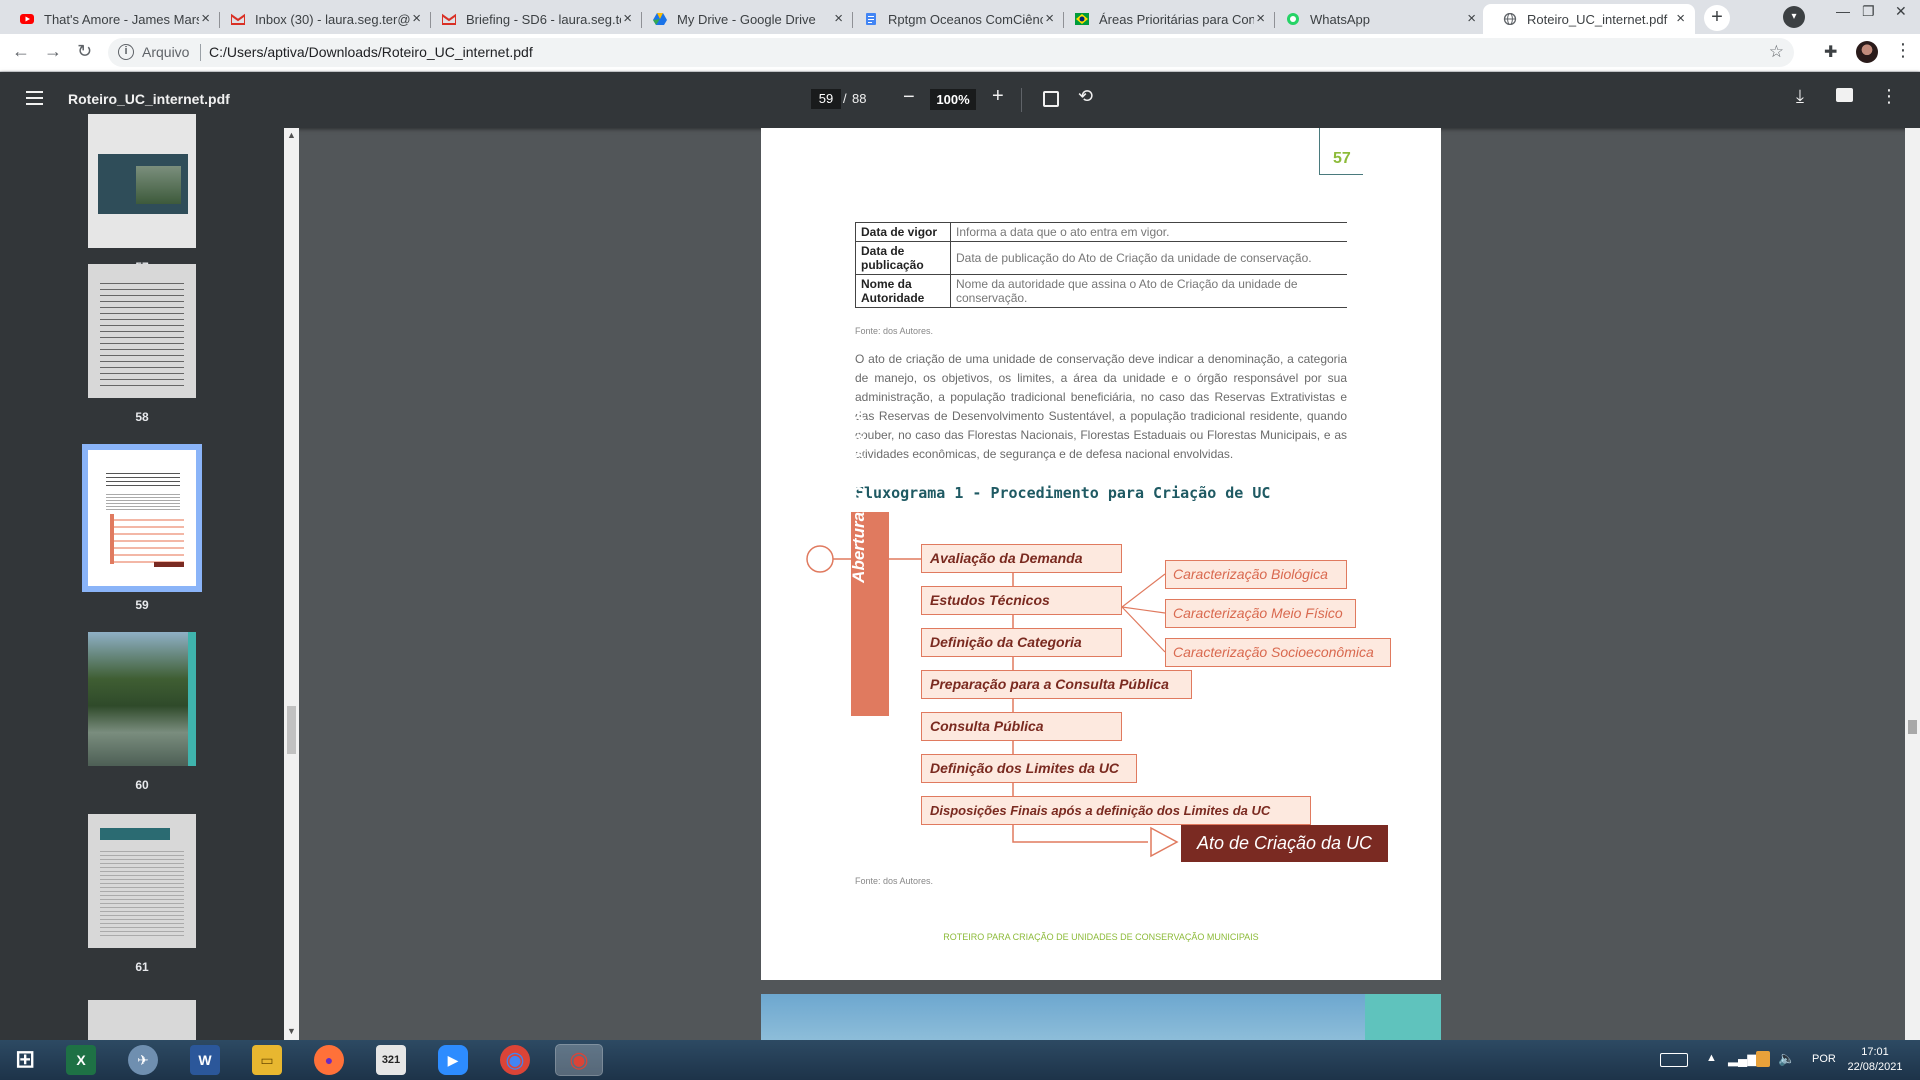 Image resolution: width=1920 pixels, height=1080 pixels. Describe the element at coordinates (1794, 17) in the screenshot. I see `tab-search-icon: ▾` at that location.